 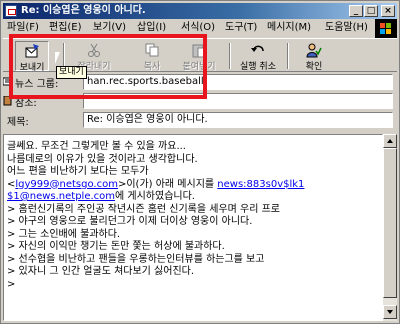 What do you see at coordinates (109, 28) in the screenshot?
I see `menu-view: 보기(V)` at bounding box center [109, 28].